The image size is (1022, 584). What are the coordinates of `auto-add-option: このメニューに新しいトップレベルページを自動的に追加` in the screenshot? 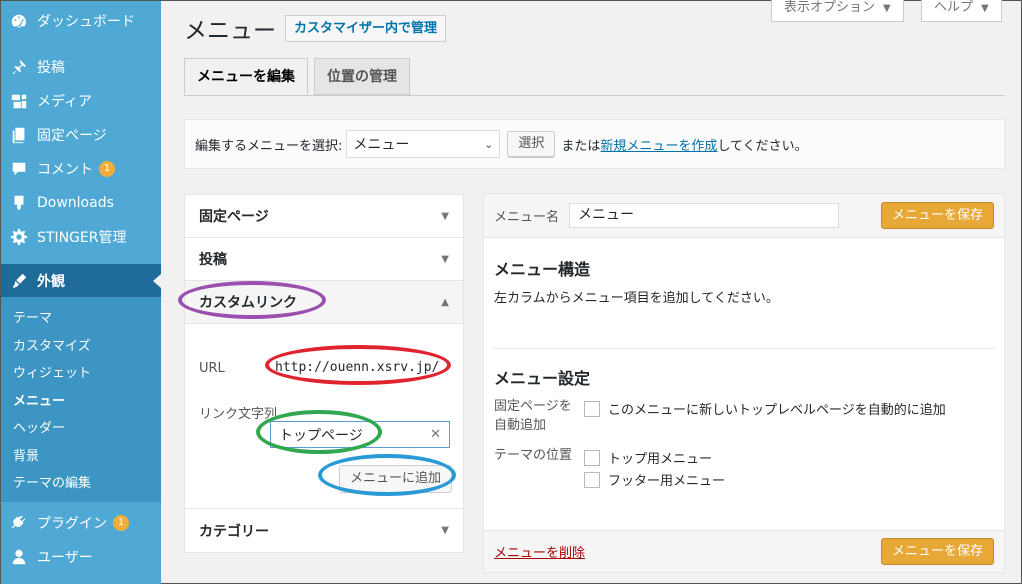 It's located at (765, 408).